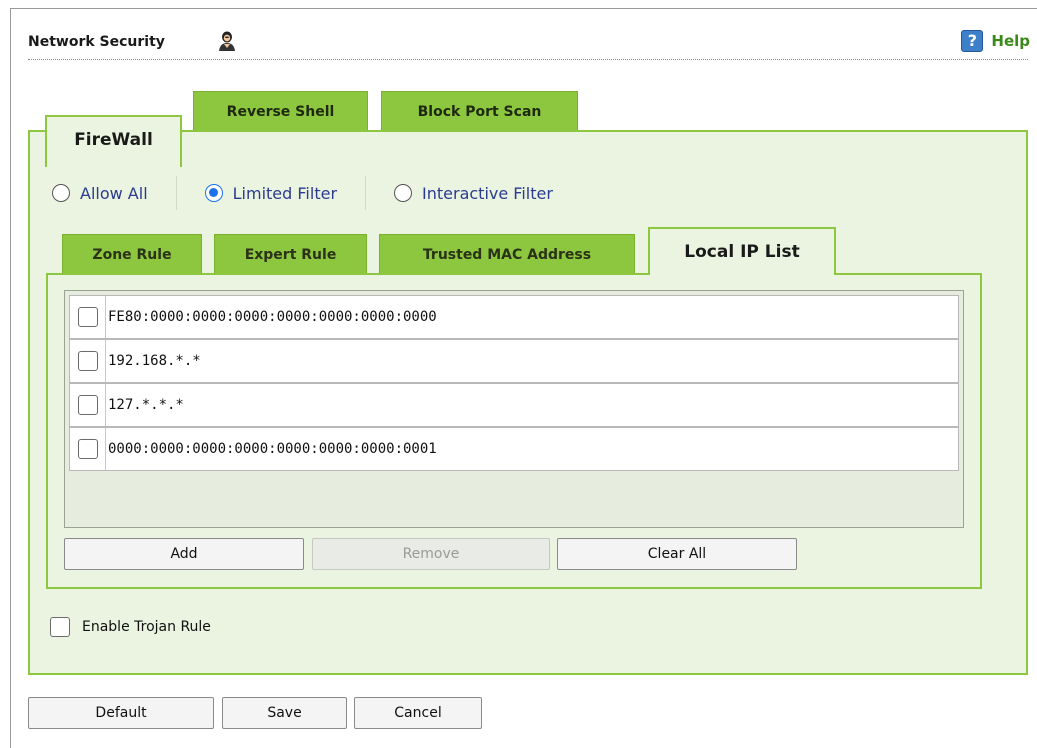 The height and width of the screenshot is (748, 1037). I want to click on tab-reverse-shell: Reverse Shell, so click(280, 111).